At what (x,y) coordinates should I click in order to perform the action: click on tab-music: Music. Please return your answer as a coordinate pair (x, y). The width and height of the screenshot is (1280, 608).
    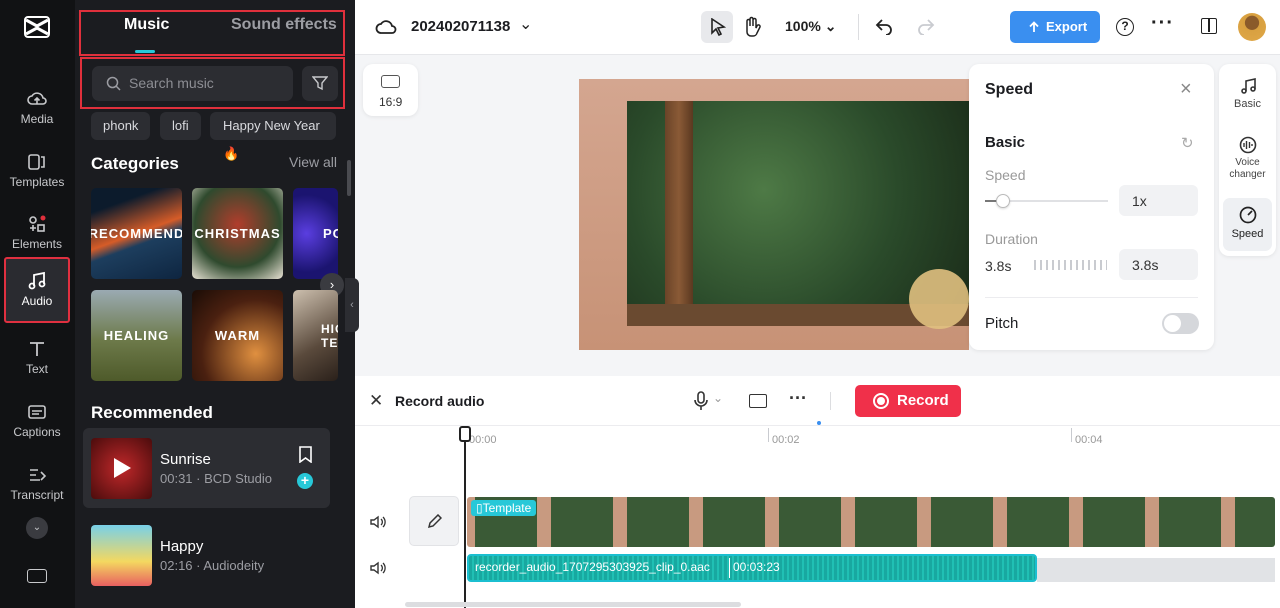
    Looking at the image, I should click on (146, 25).